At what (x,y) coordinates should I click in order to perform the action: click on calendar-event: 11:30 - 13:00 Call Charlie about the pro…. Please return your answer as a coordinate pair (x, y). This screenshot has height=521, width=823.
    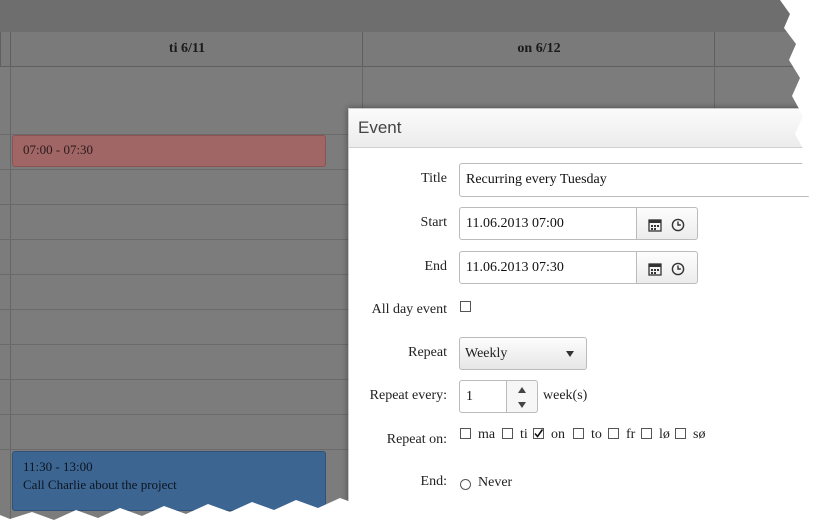
    Looking at the image, I should click on (169, 481).